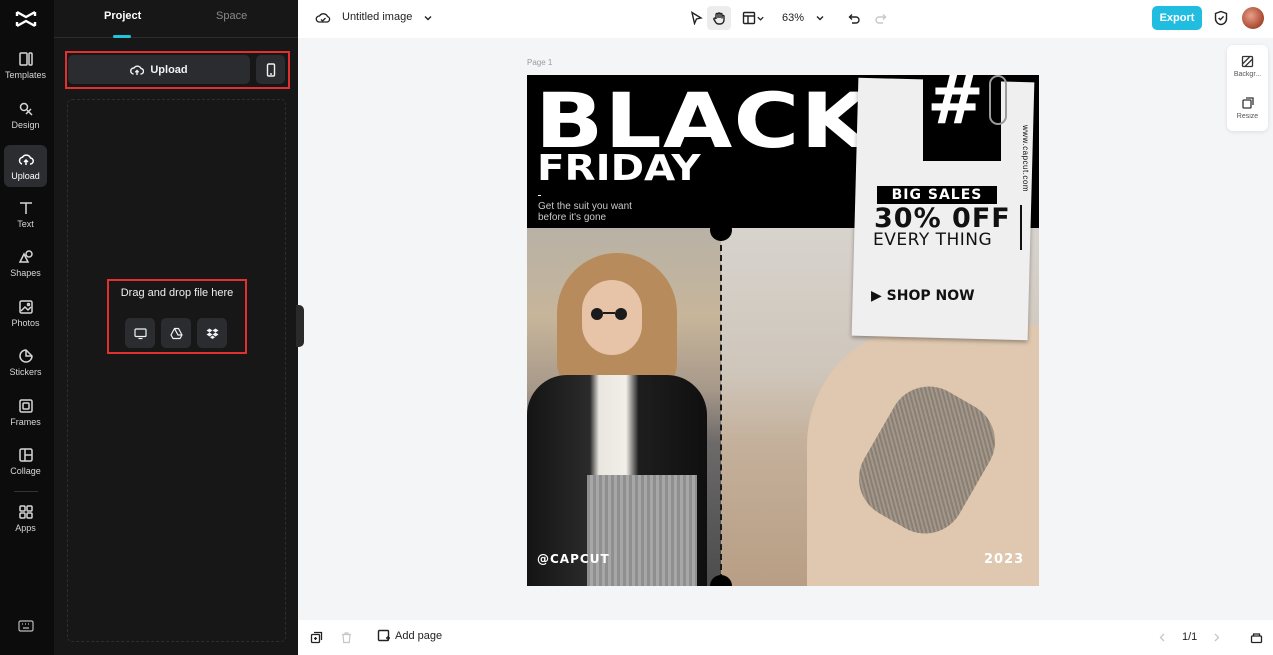  I want to click on redo-icon, so click(880, 18).